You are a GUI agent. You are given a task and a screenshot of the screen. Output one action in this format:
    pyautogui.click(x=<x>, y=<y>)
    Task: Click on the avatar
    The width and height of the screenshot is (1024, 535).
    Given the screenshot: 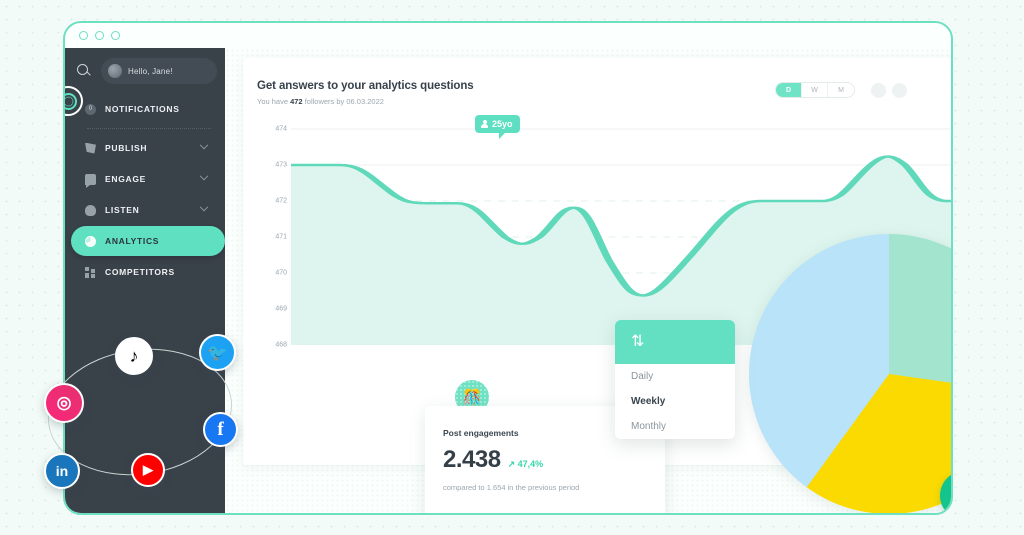 What is the action you would take?
    pyautogui.click(x=115, y=71)
    